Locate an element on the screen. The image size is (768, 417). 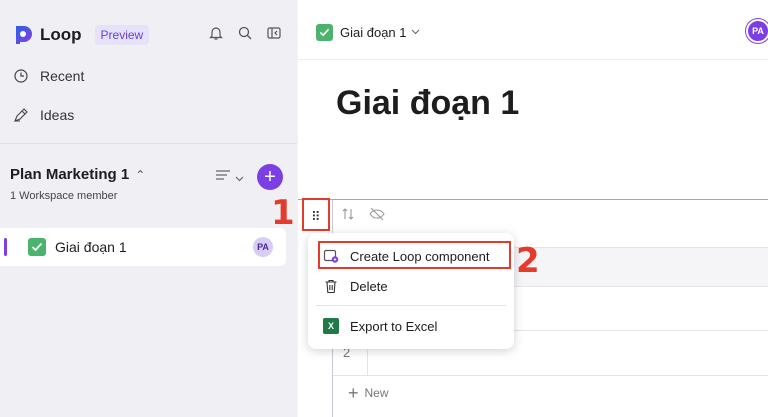
expand-collapse-icon: ⌃ is located at coordinates (140, 174).